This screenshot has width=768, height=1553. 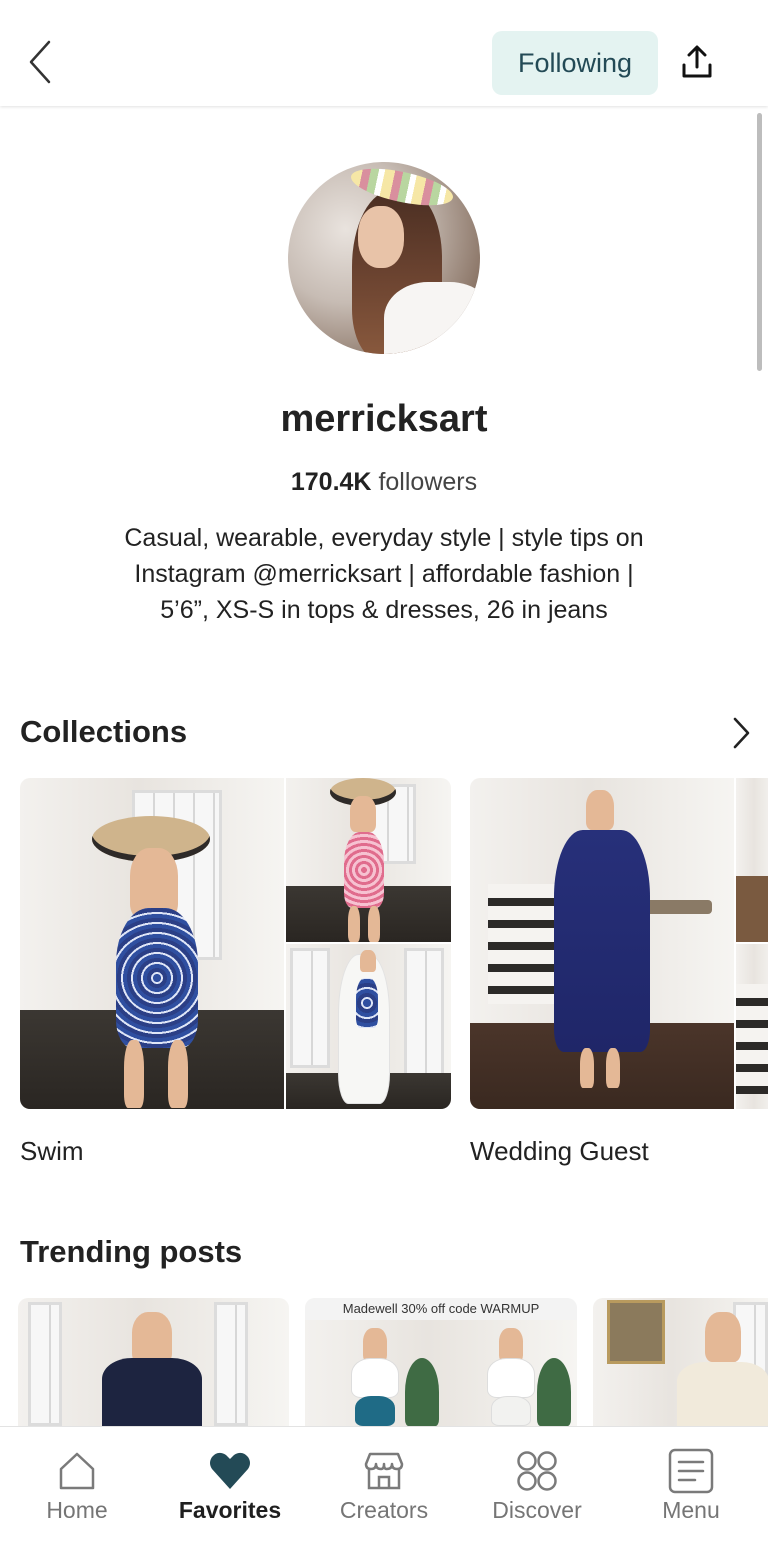 What do you see at coordinates (691, 1510) in the screenshot?
I see `tab-label: Menu` at bounding box center [691, 1510].